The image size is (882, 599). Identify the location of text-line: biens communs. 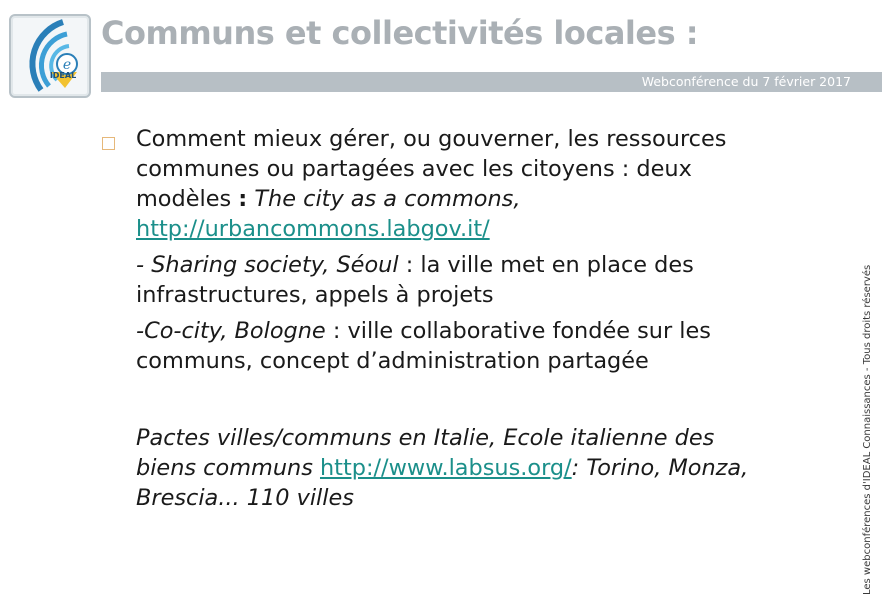
(228, 468).